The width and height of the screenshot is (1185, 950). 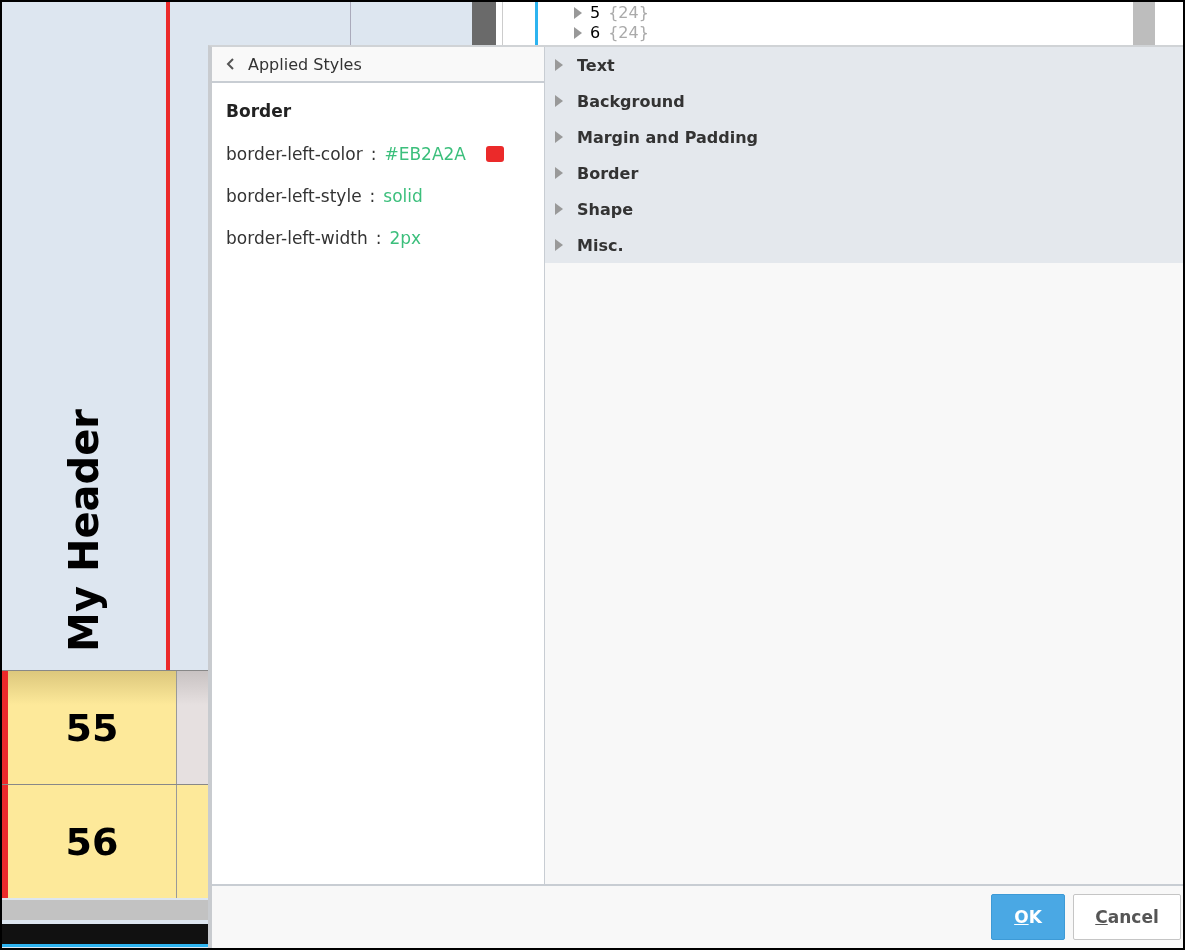 What do you see at coordinates (89, 727) in the screenshot?
I see `table-cell: 55` at bounding box center [89, 727].